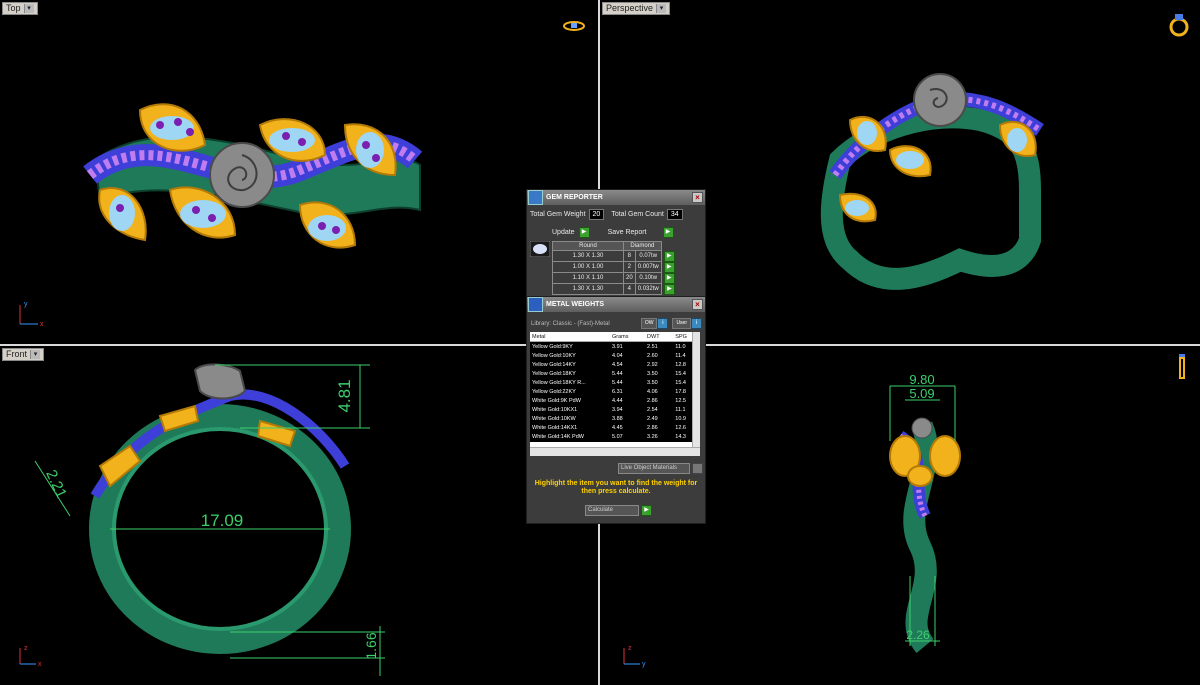 The width and height of the screenshot is (1200, 685). Describe the element at coordinates (648, 289) in the screenshot. I see `gem-weight: 0.032tw` at that location.